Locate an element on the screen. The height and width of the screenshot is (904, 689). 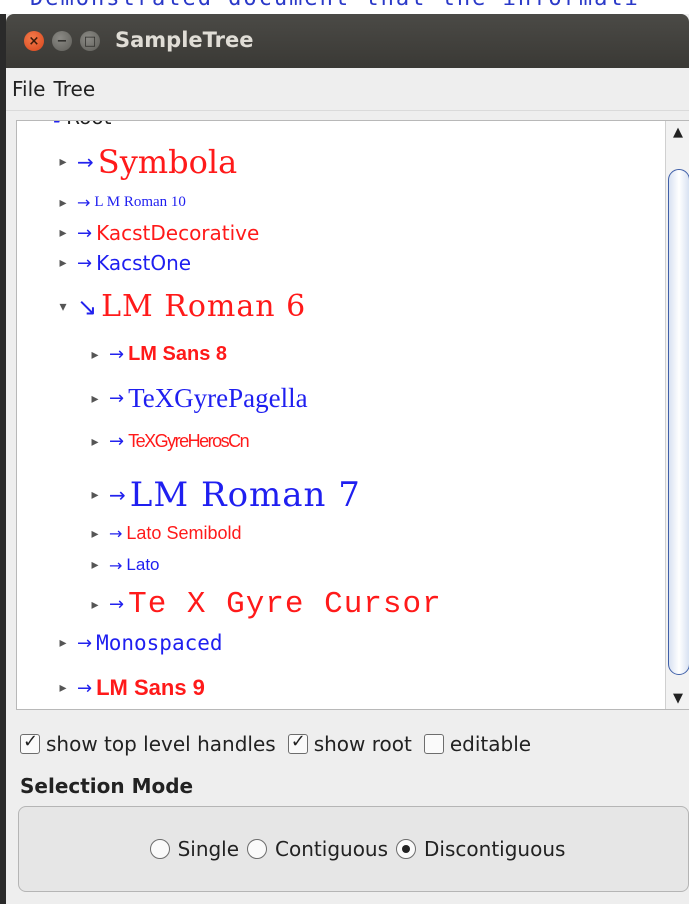
tree-node: ▸ → KacstDecorative is located at coordinates (156, 233).